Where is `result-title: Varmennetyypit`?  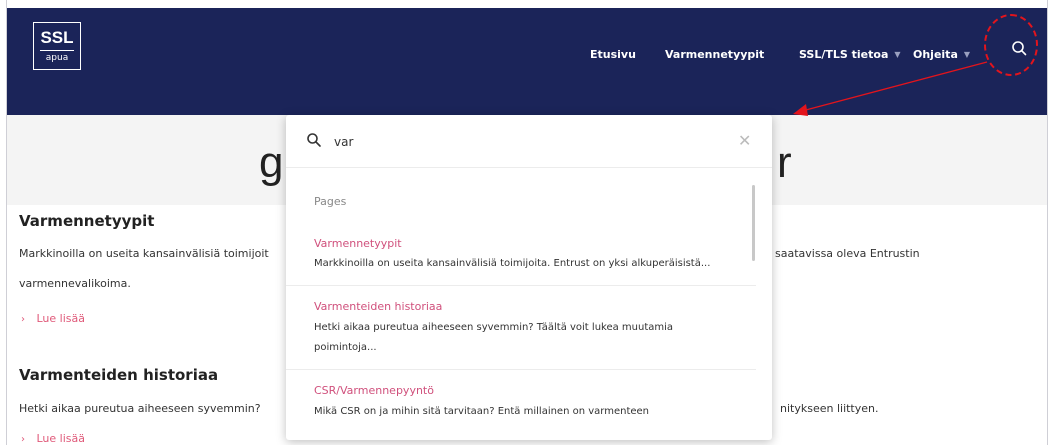 result-title: Varmennetyypit is located at coordinates (358, 243).